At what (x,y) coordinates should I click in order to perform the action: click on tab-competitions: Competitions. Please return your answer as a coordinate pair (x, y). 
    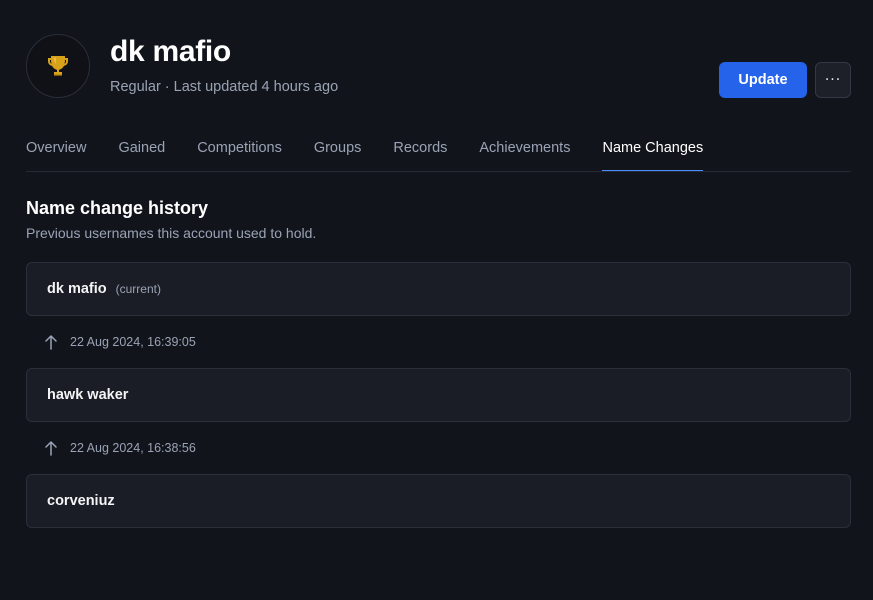
    Looking at the image, I should click on (239, 148).